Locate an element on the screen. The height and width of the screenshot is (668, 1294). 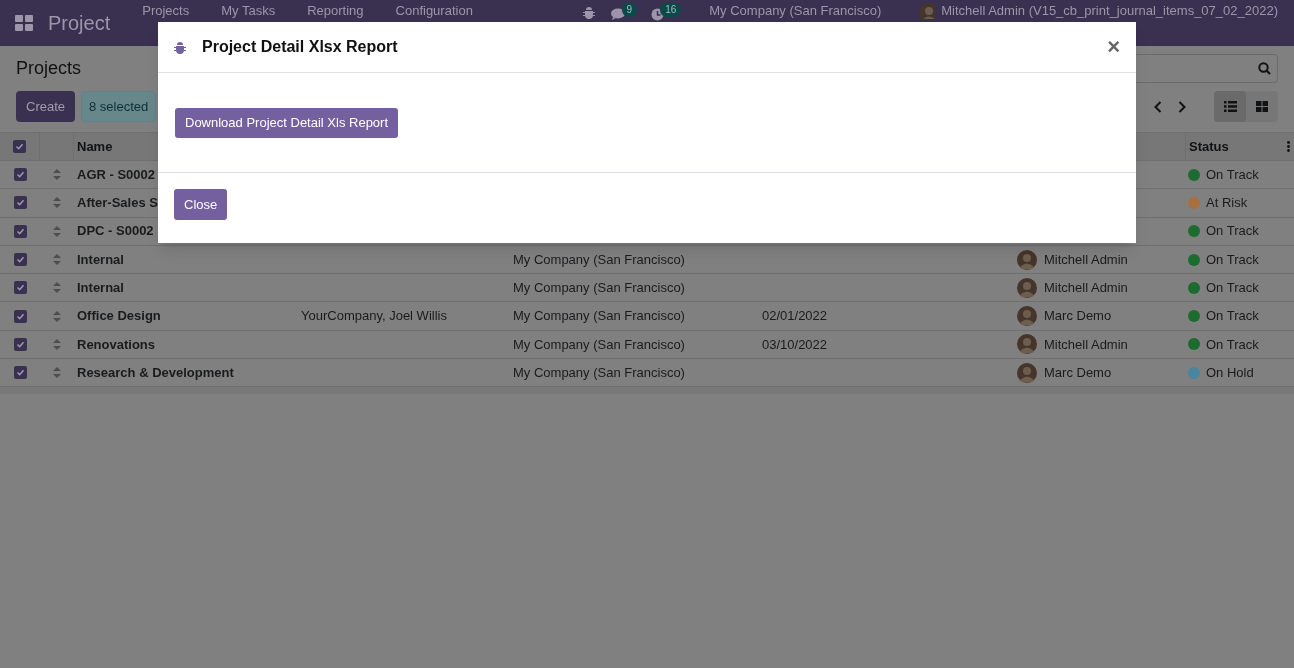
app-name: Project is located at coordinates (79, 23).